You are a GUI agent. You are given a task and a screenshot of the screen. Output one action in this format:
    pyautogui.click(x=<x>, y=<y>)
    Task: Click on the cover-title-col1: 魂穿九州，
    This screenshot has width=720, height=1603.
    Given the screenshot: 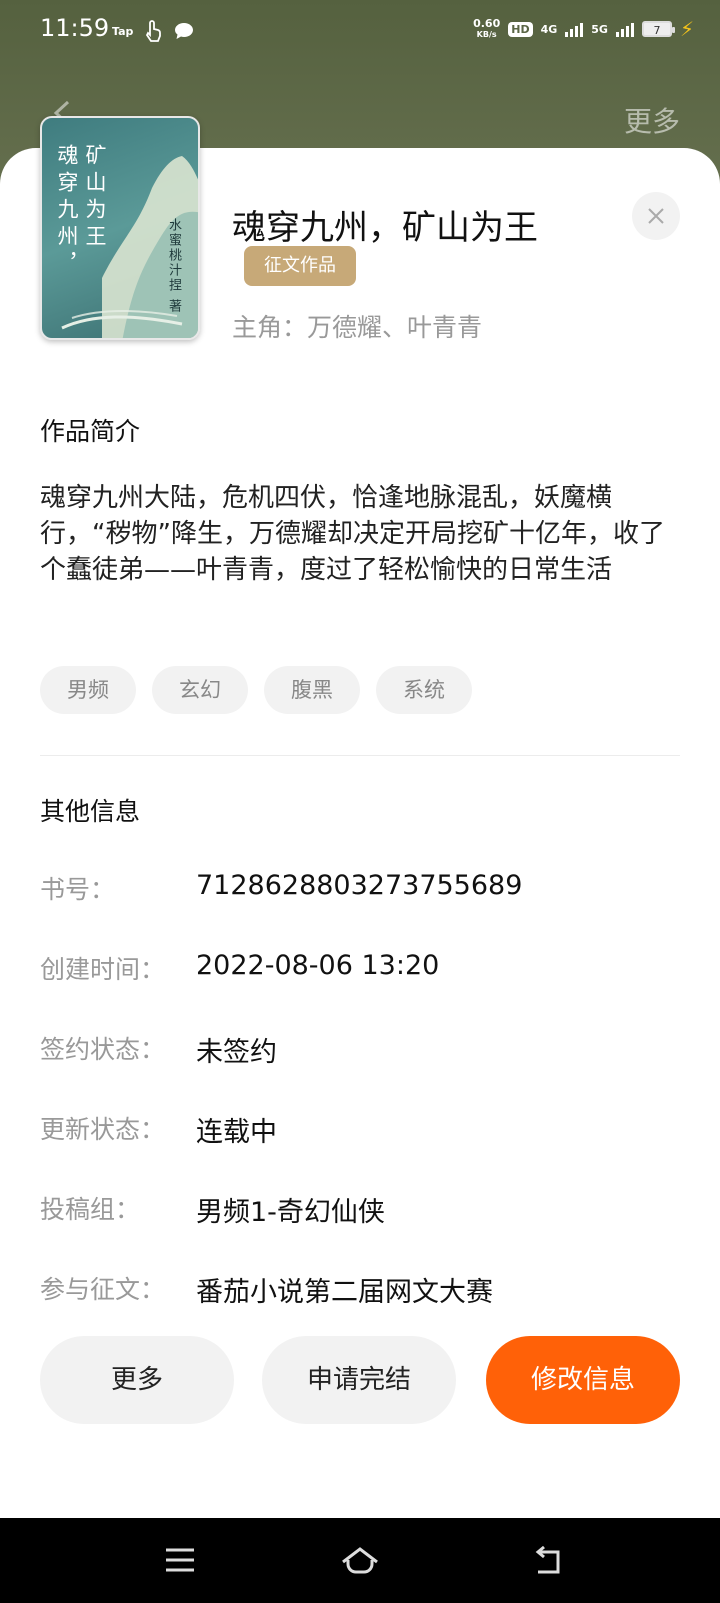 What is the action you would take?
    pyautogui.click(x=67, y=211)
    